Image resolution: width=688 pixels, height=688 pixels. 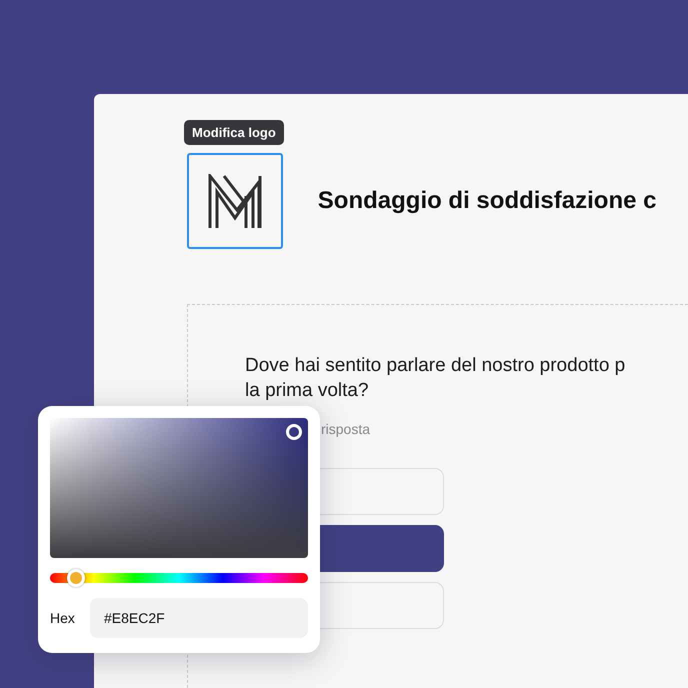 I want to click on survey-title: Sondaggio di soddisfazione c, so click(x=487, y=201).